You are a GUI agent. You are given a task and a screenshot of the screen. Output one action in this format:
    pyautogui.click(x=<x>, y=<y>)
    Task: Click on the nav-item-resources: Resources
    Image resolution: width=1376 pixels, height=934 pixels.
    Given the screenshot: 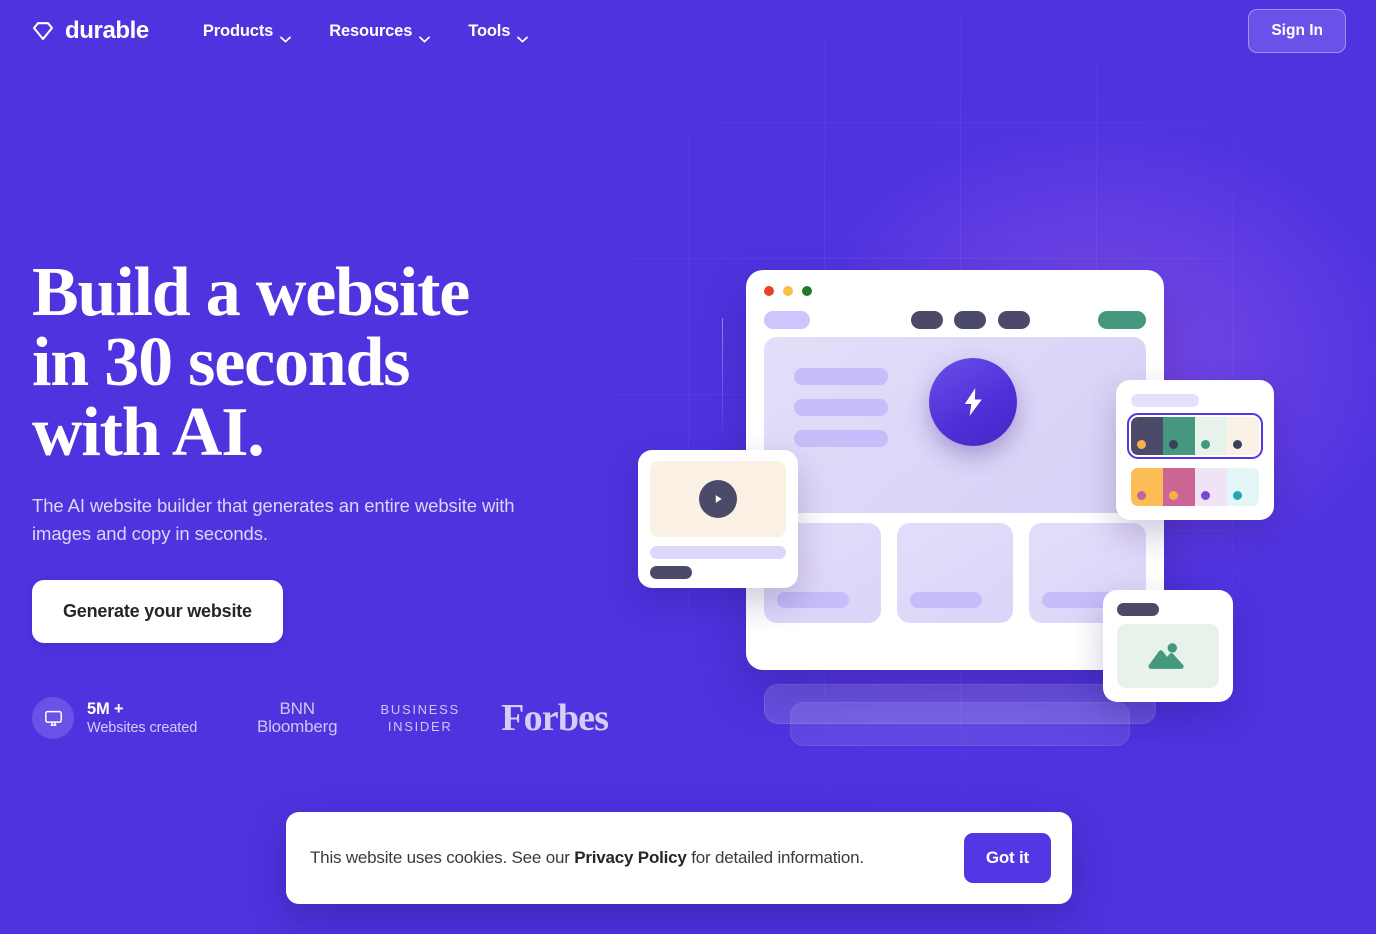 What is the action you would take?
    pyautogui.click(x=380, y=31)
    